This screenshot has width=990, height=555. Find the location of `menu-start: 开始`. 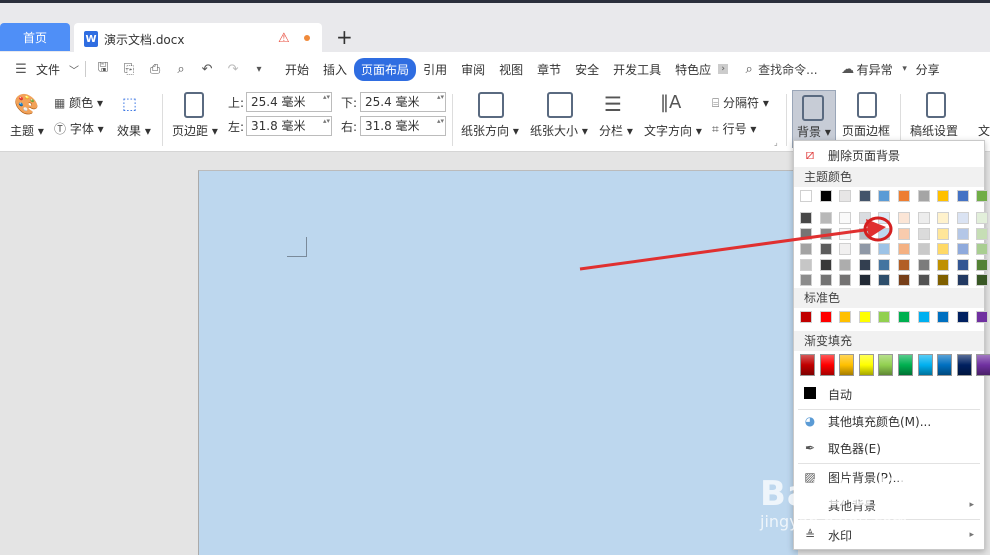

menu-start: 开始 is located at coordinates (297, 69).